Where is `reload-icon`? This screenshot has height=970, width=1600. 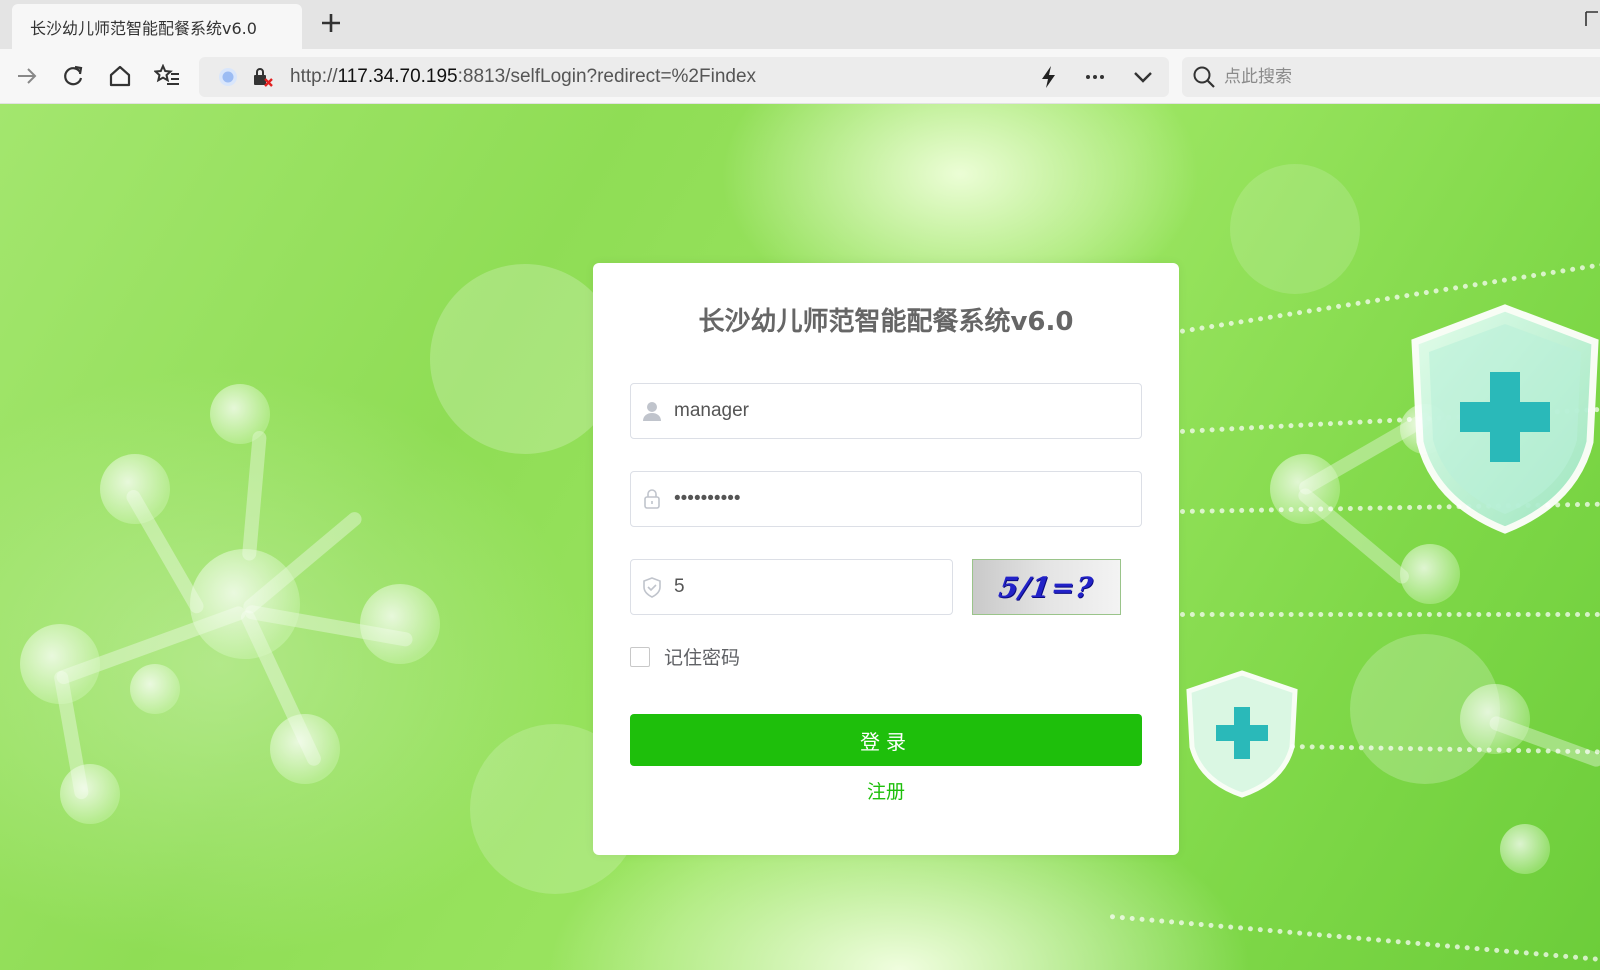 reload-icon is located at coordinates (73, 75).